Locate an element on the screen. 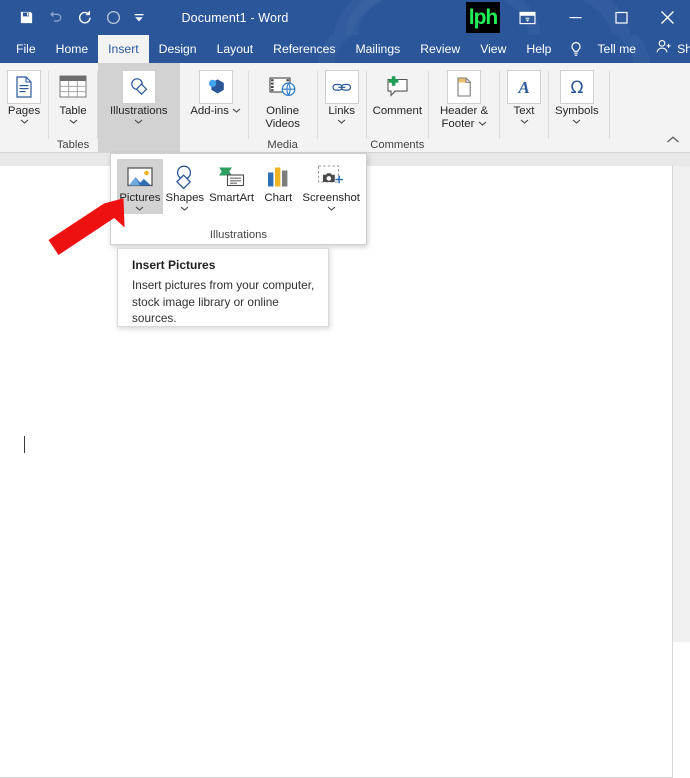  save-icon is located at coordinates (26, 18).